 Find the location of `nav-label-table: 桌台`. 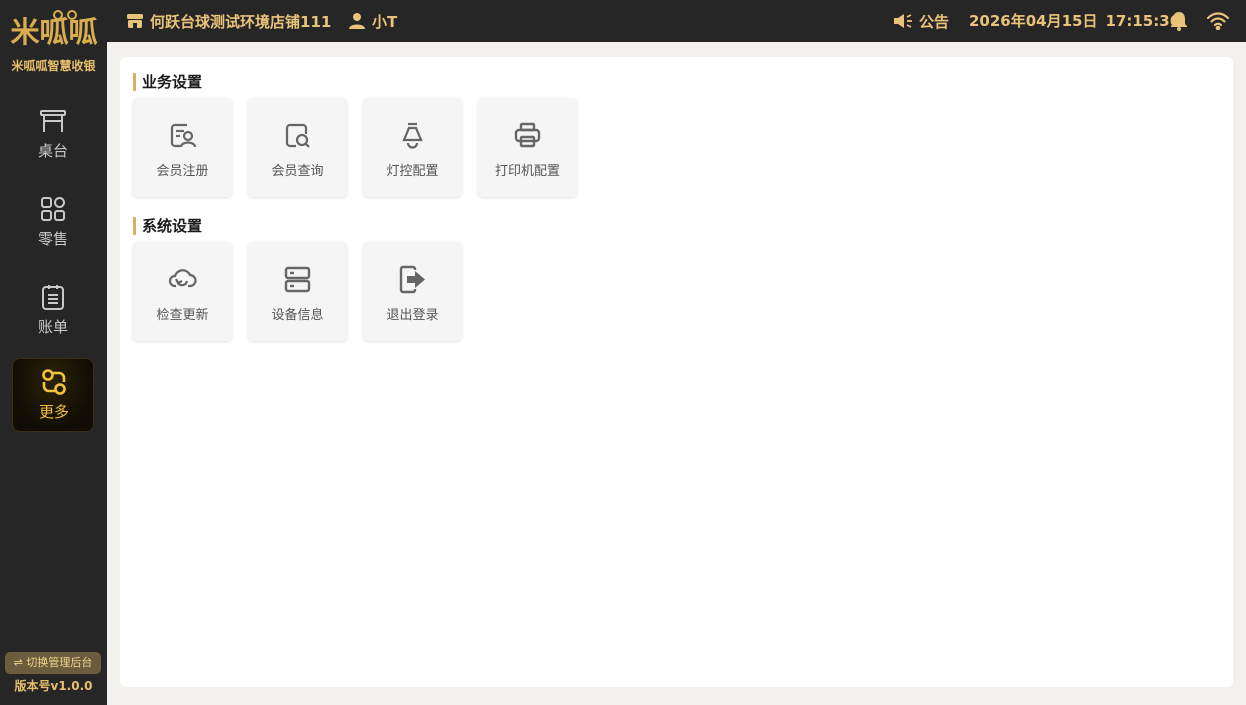

nav-label-table: 桌台 is located at coordinates (52, 151).